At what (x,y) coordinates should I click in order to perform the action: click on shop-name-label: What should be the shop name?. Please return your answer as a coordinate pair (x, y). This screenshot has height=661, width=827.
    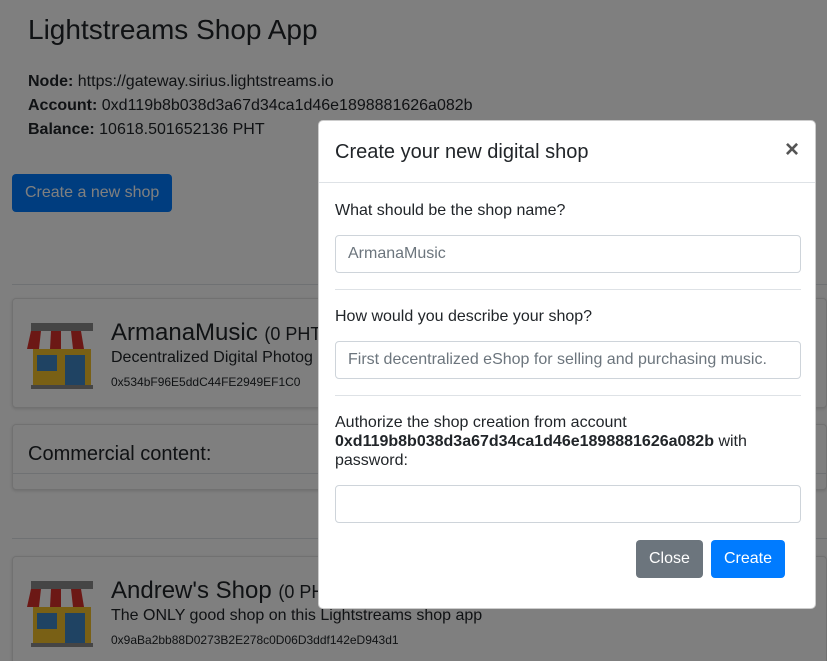
    Looking at the image, I should click on (450, 210).